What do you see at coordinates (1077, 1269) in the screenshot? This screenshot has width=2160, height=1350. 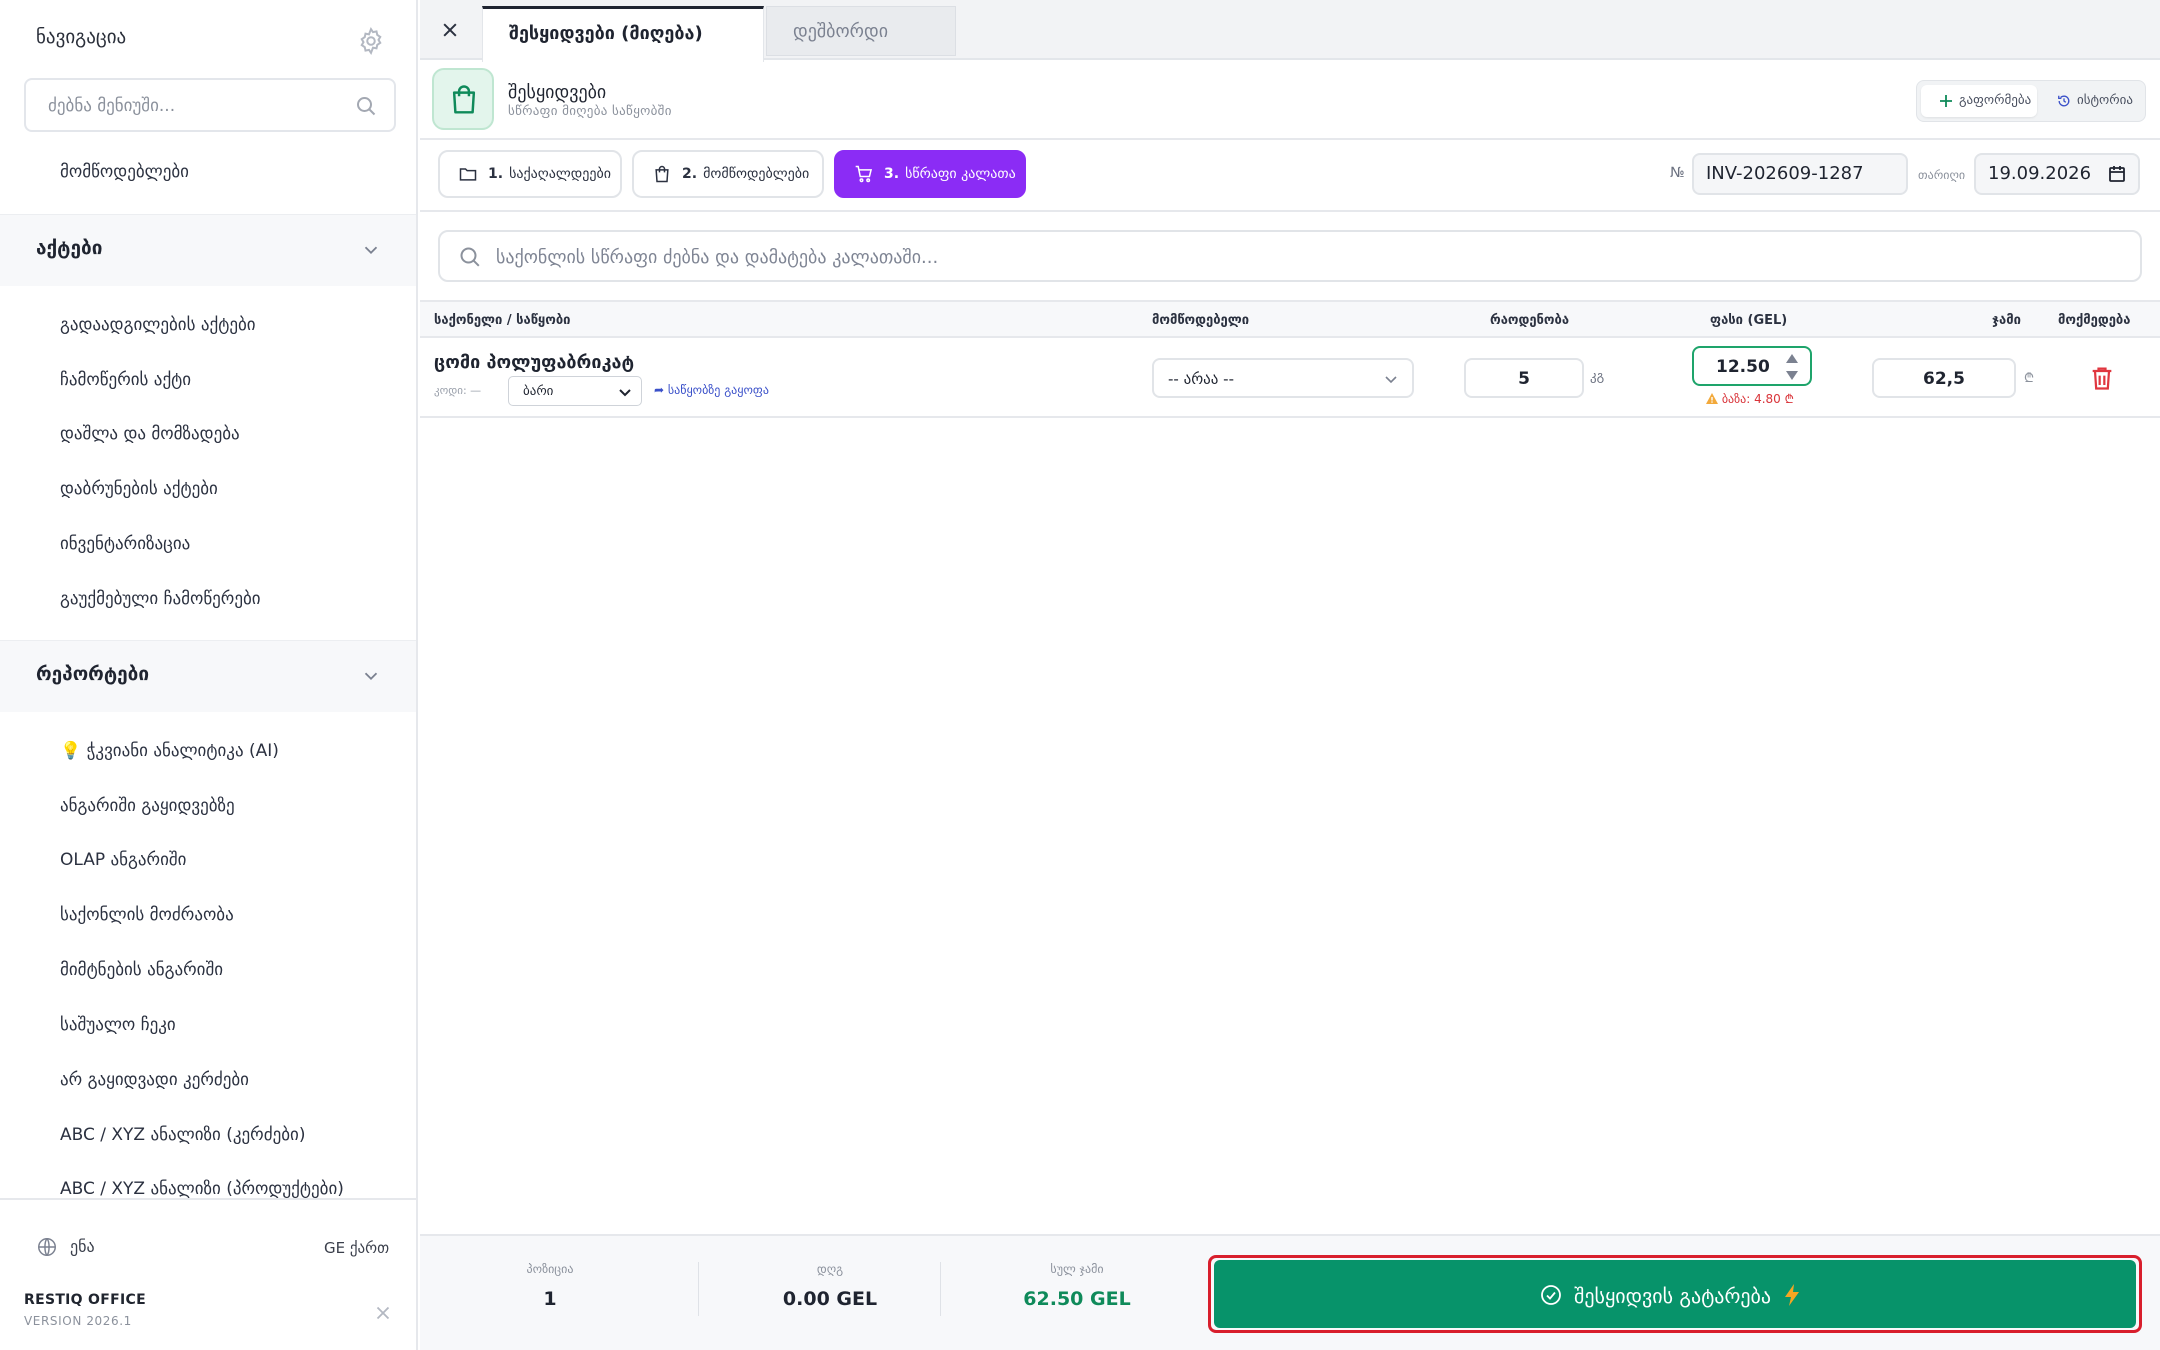 I see `grand-total-label: სულ ჯამი` at bounding box center [1077, 1269].